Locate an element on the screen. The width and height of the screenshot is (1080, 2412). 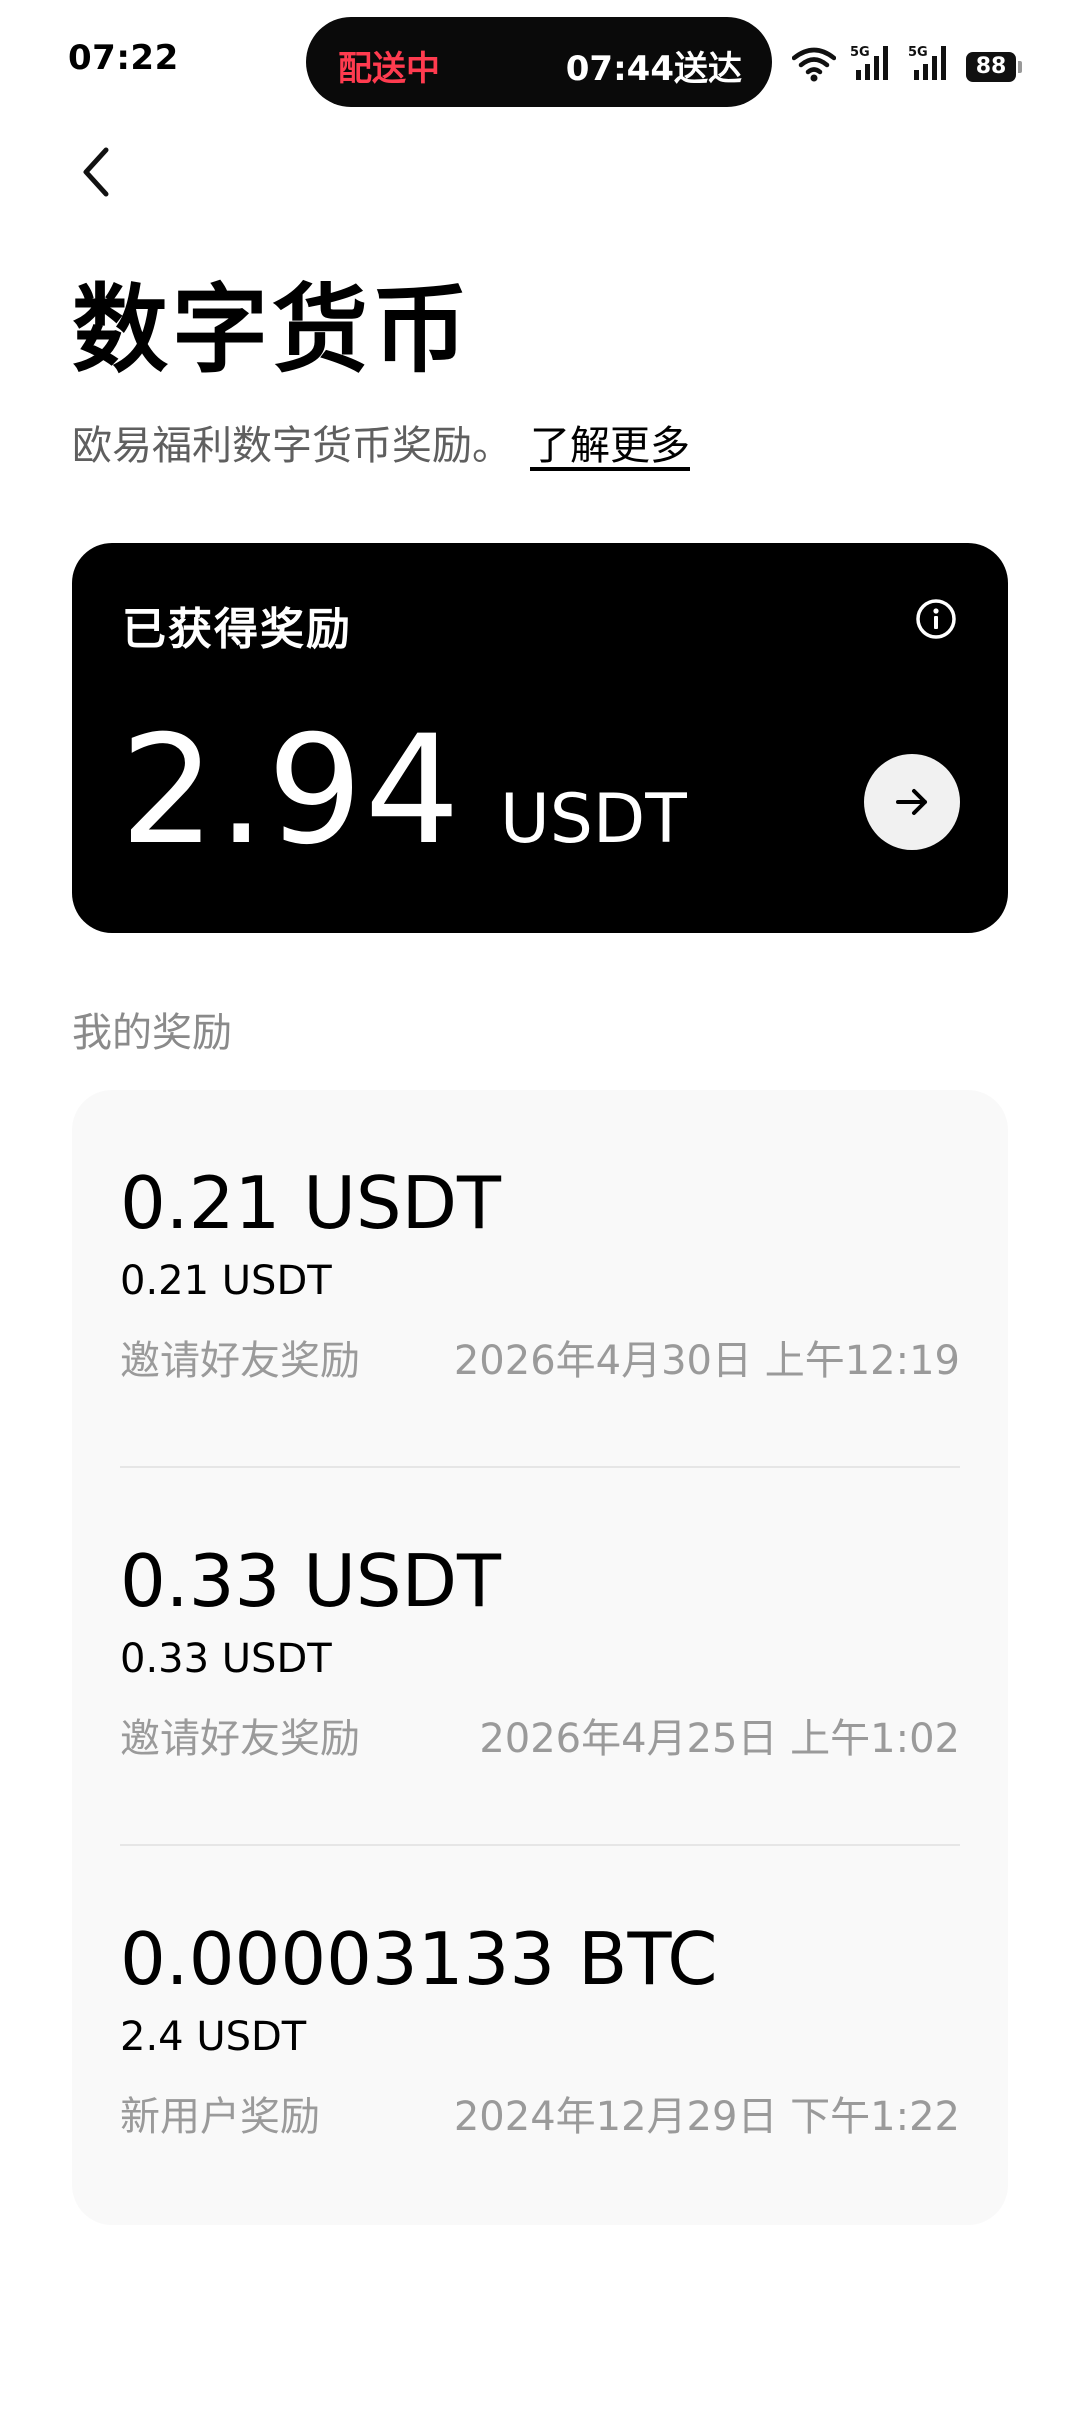
back-button is located at coordinates (97, 172).